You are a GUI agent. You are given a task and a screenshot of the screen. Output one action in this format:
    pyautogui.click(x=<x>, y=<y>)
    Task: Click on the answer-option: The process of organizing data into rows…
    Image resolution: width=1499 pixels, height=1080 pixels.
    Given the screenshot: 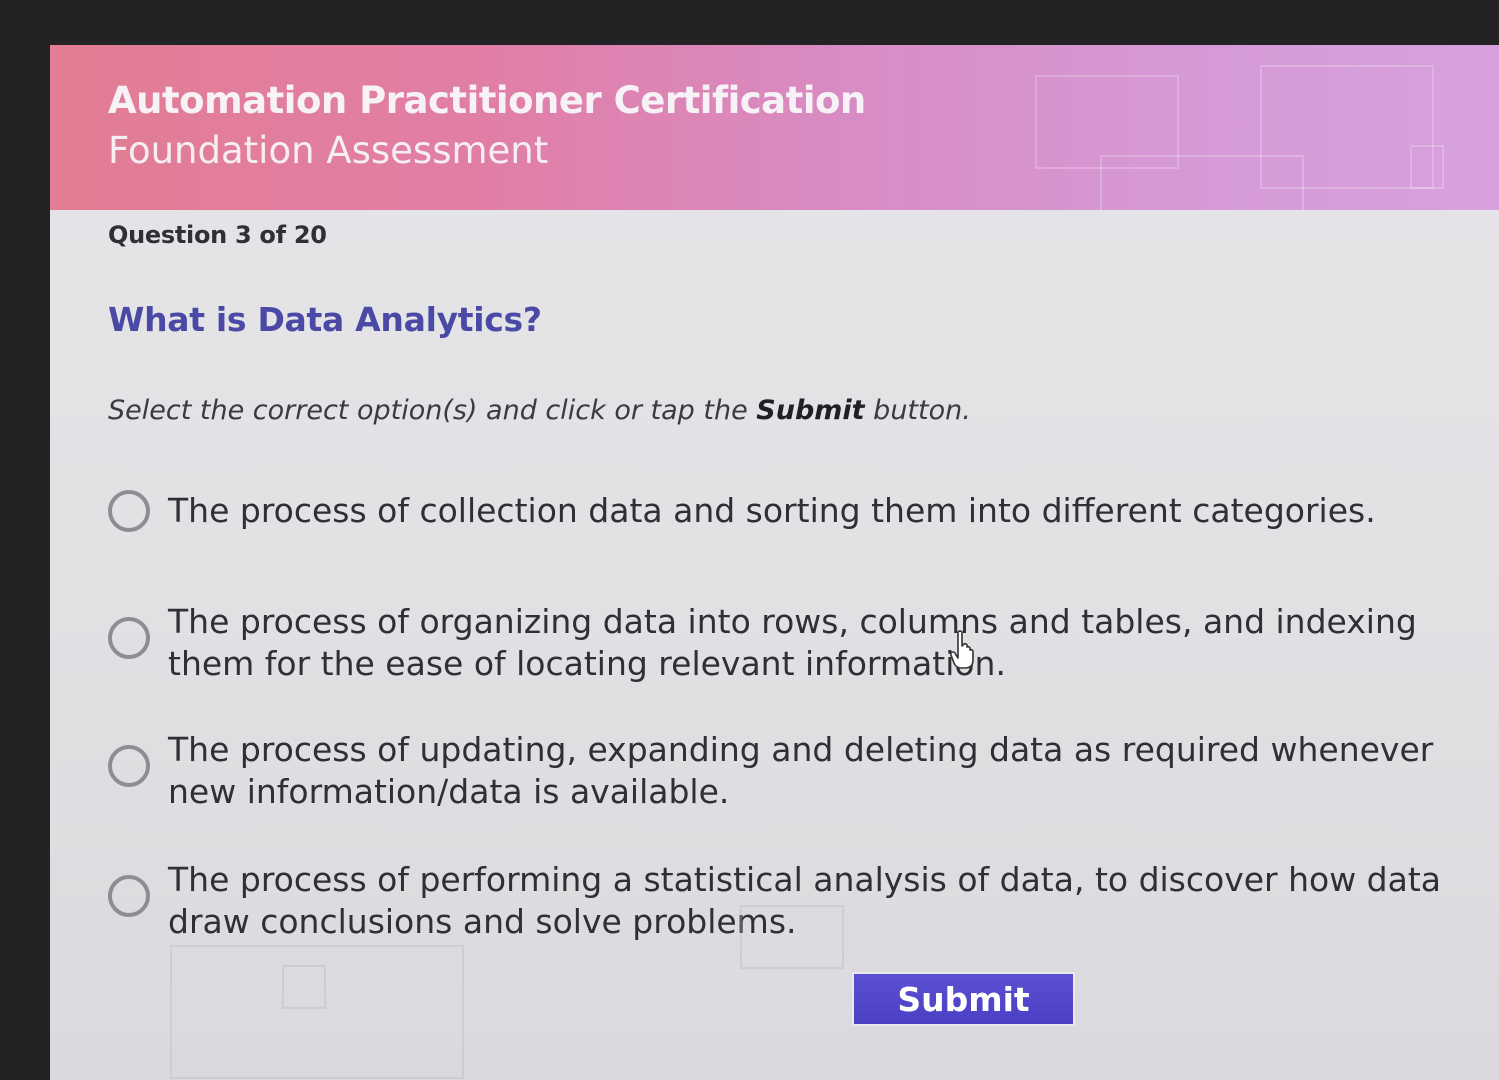 What is the action you would take?
    pyautogui.click(x=803, y=643)
    